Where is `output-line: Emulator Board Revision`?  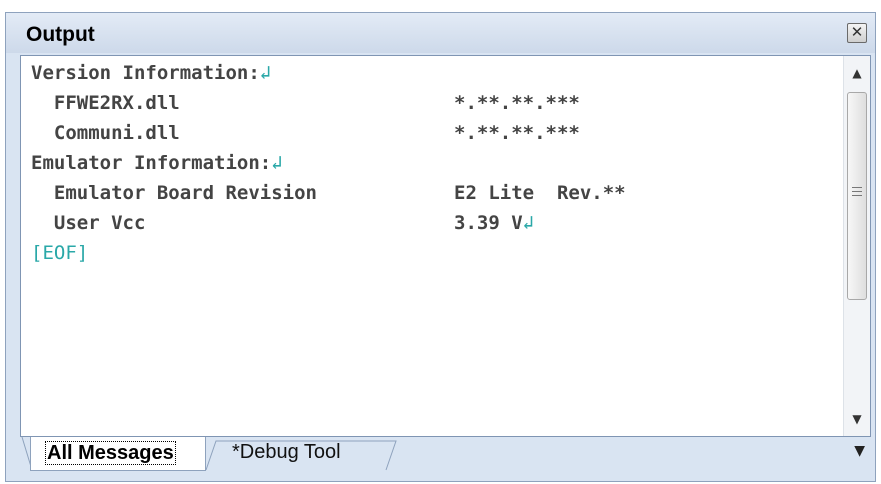 output-line: Emulator Board Revision is located at coordinates (174, 193).